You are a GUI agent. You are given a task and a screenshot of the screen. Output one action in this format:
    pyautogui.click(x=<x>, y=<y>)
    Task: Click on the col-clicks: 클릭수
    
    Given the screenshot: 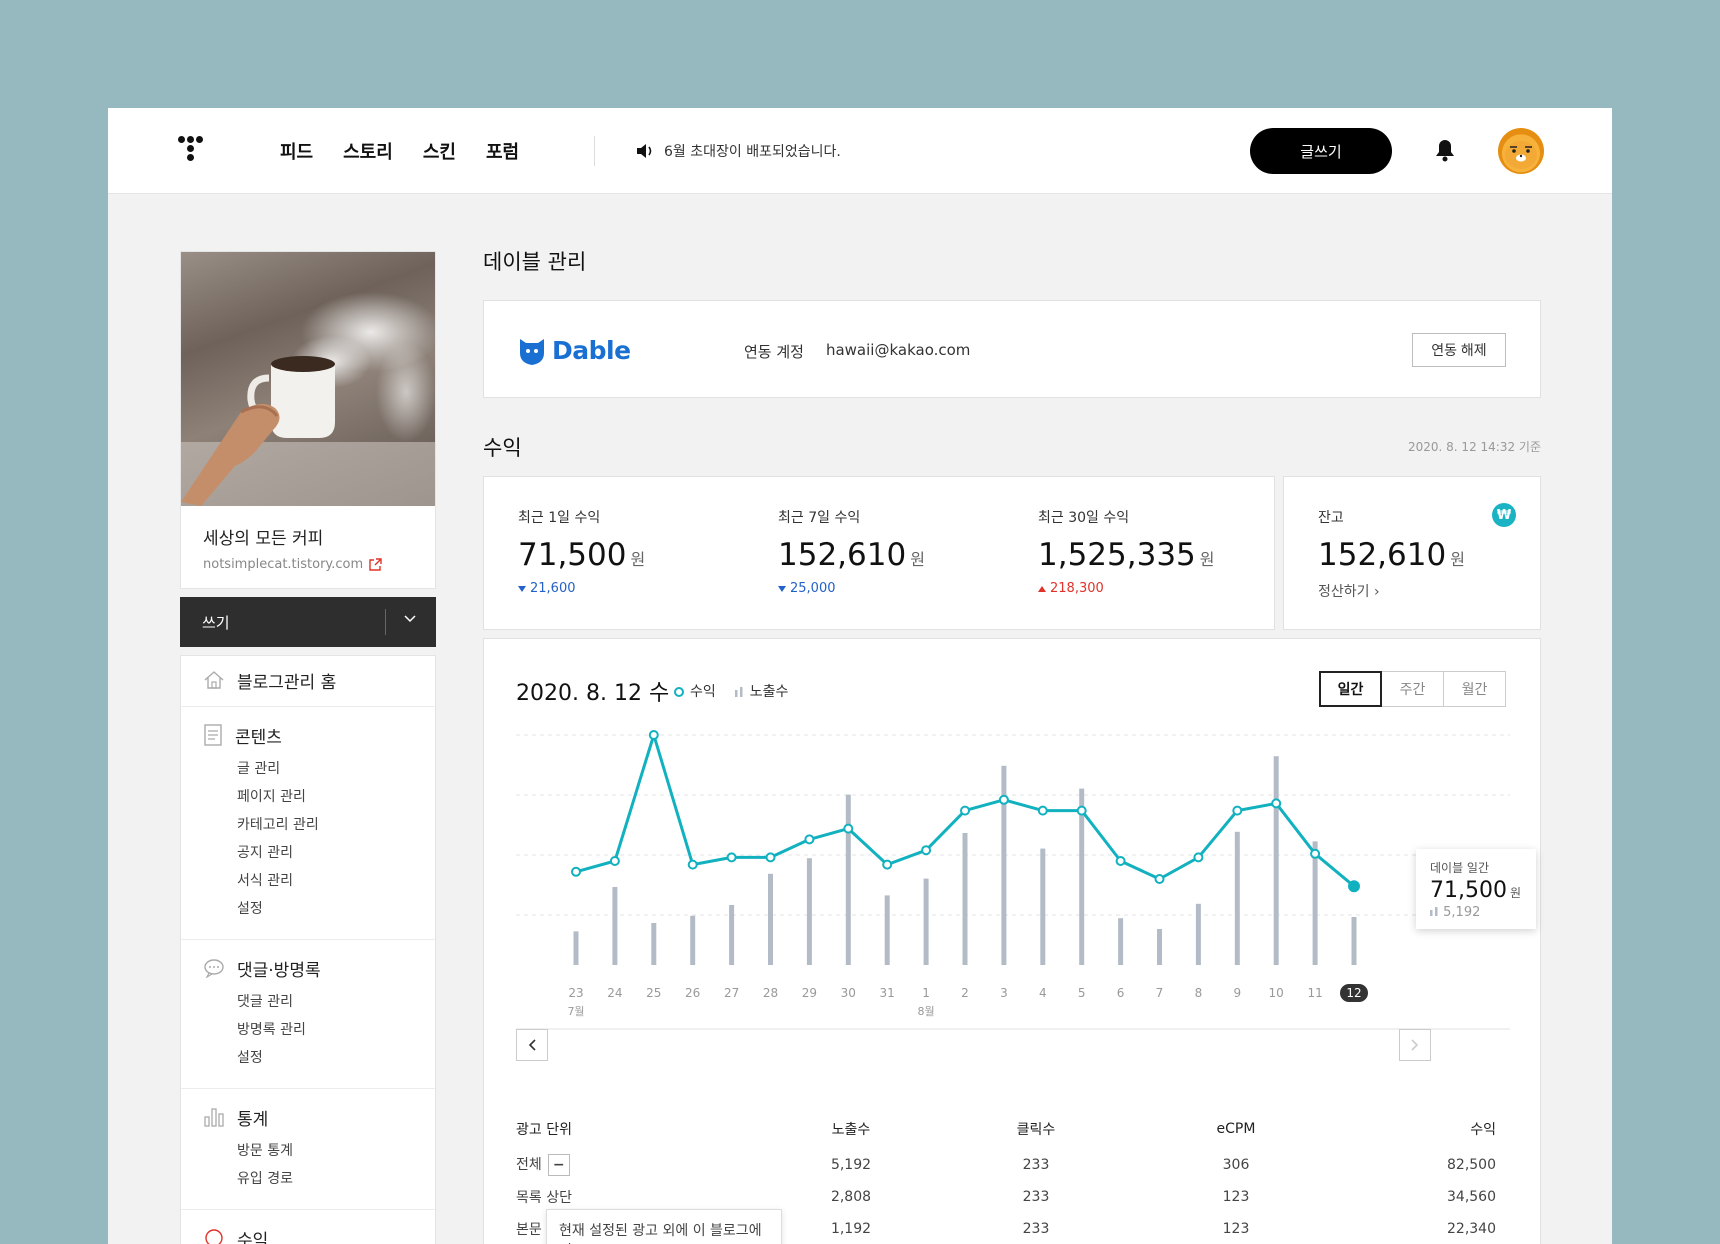 What is the action you would take?
    pyautogui.click(x=1036, y=1130)
    